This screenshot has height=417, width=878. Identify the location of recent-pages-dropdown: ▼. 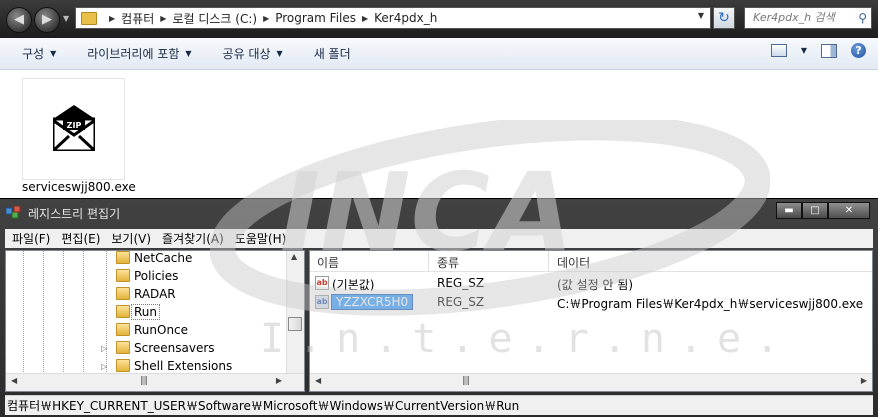
(66, 18).